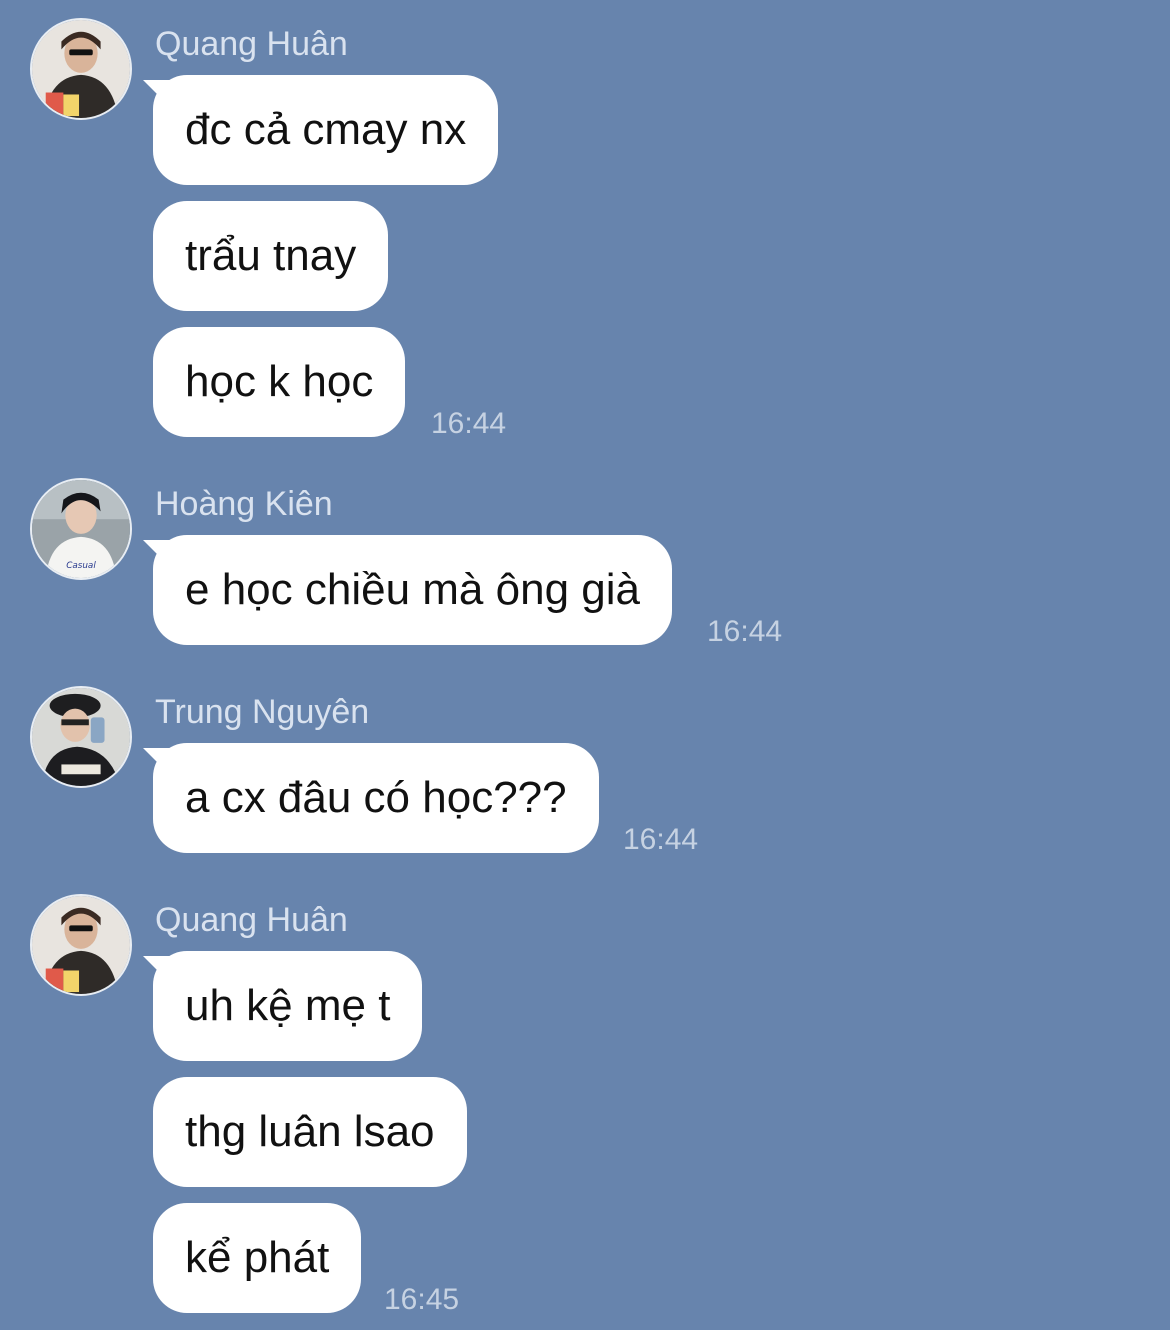  What do you see at coordinates (422, 1299) in the screenshot?
I see `message-time: 16:45` at bounding box center [422, 1299].